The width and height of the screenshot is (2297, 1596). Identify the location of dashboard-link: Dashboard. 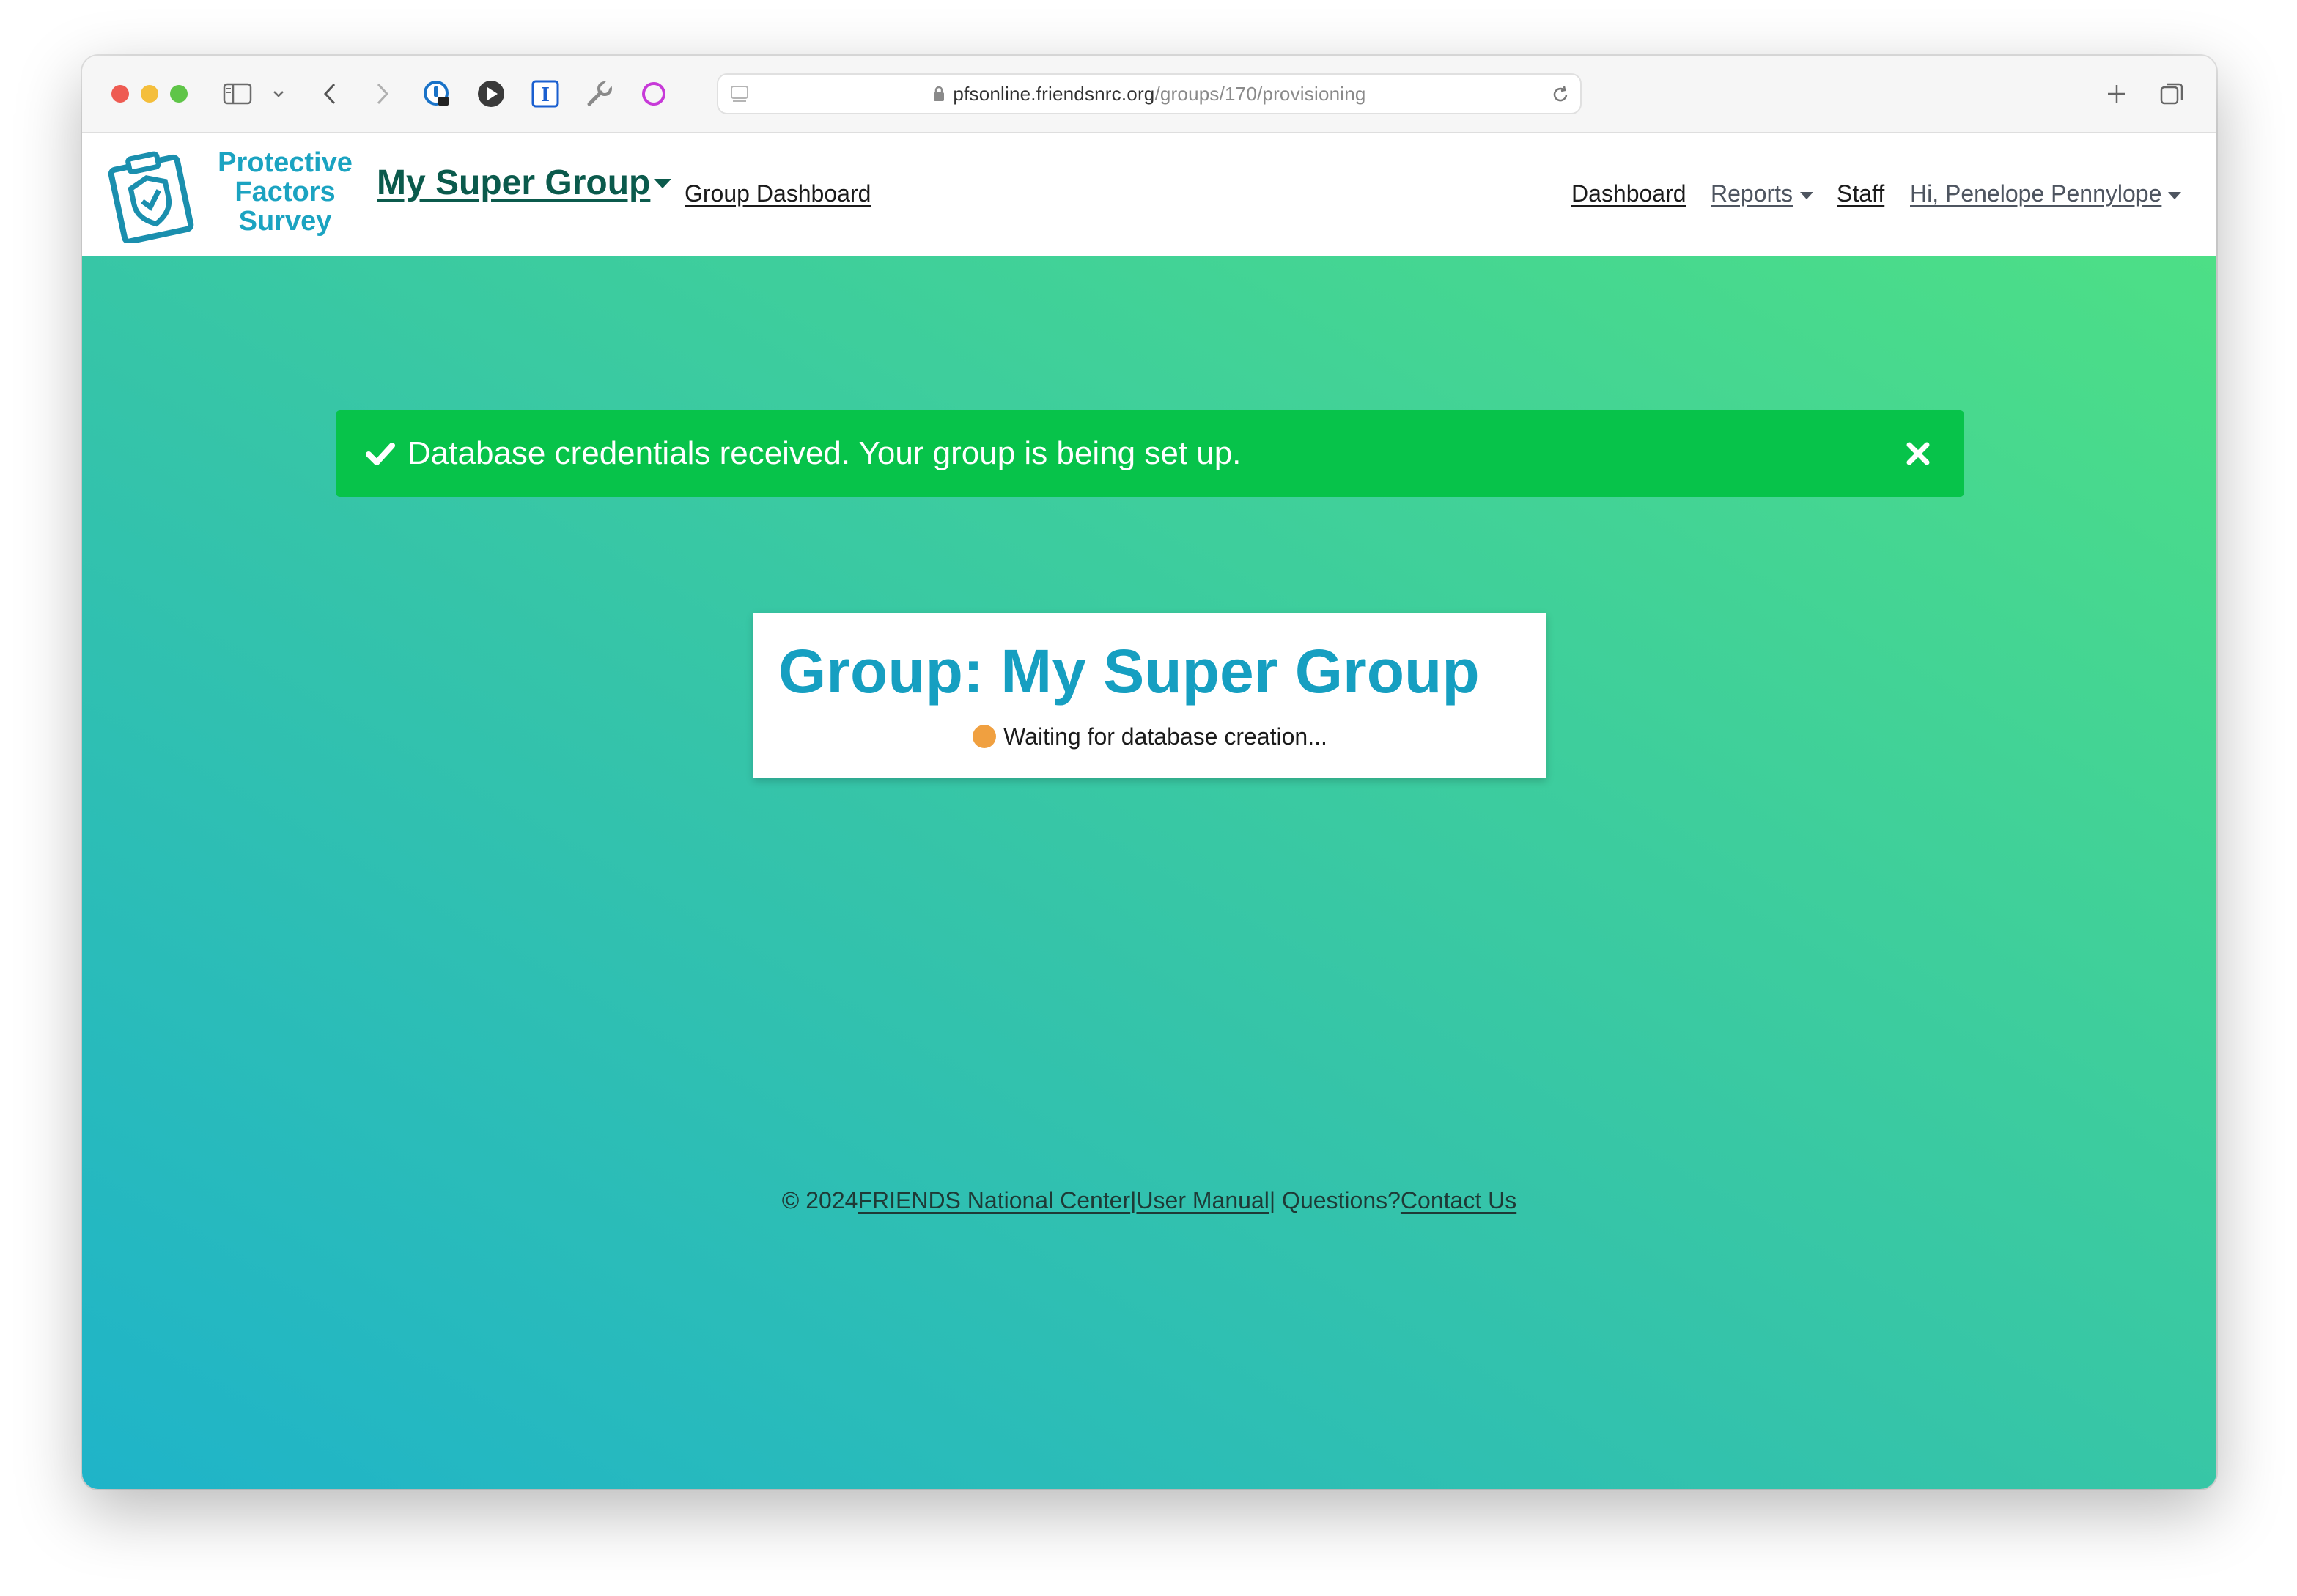
(1628, 193).